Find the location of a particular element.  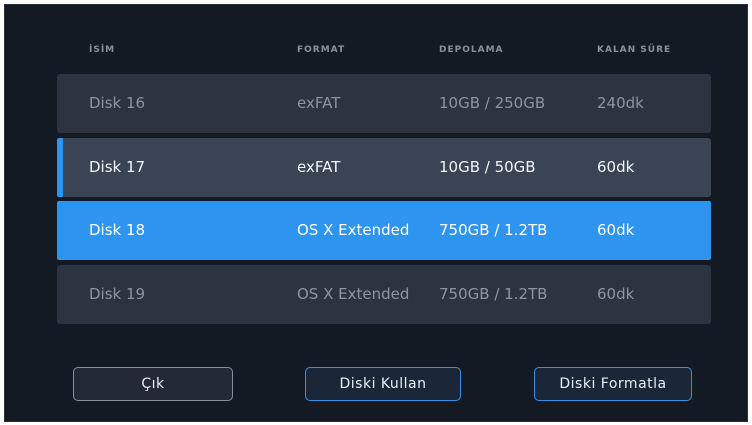

use-disk-button: Diski Kullan is located at coordinates (383, 384).